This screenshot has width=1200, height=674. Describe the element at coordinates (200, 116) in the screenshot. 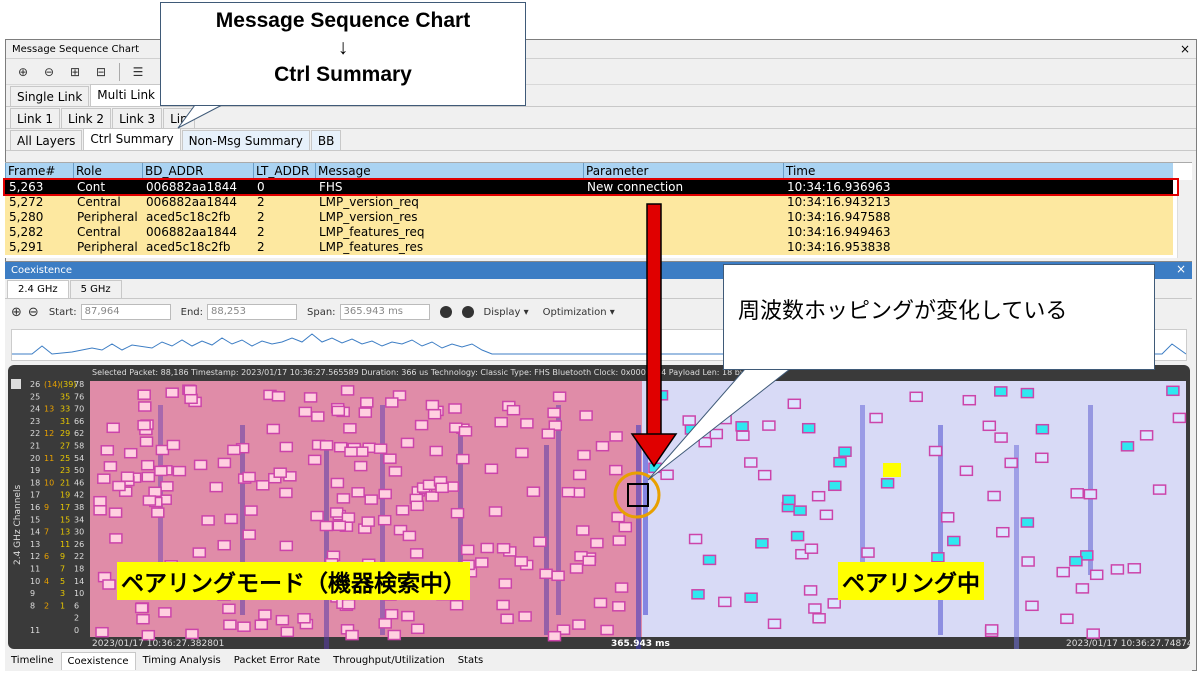

I see `callout-top-pointer` at that location.